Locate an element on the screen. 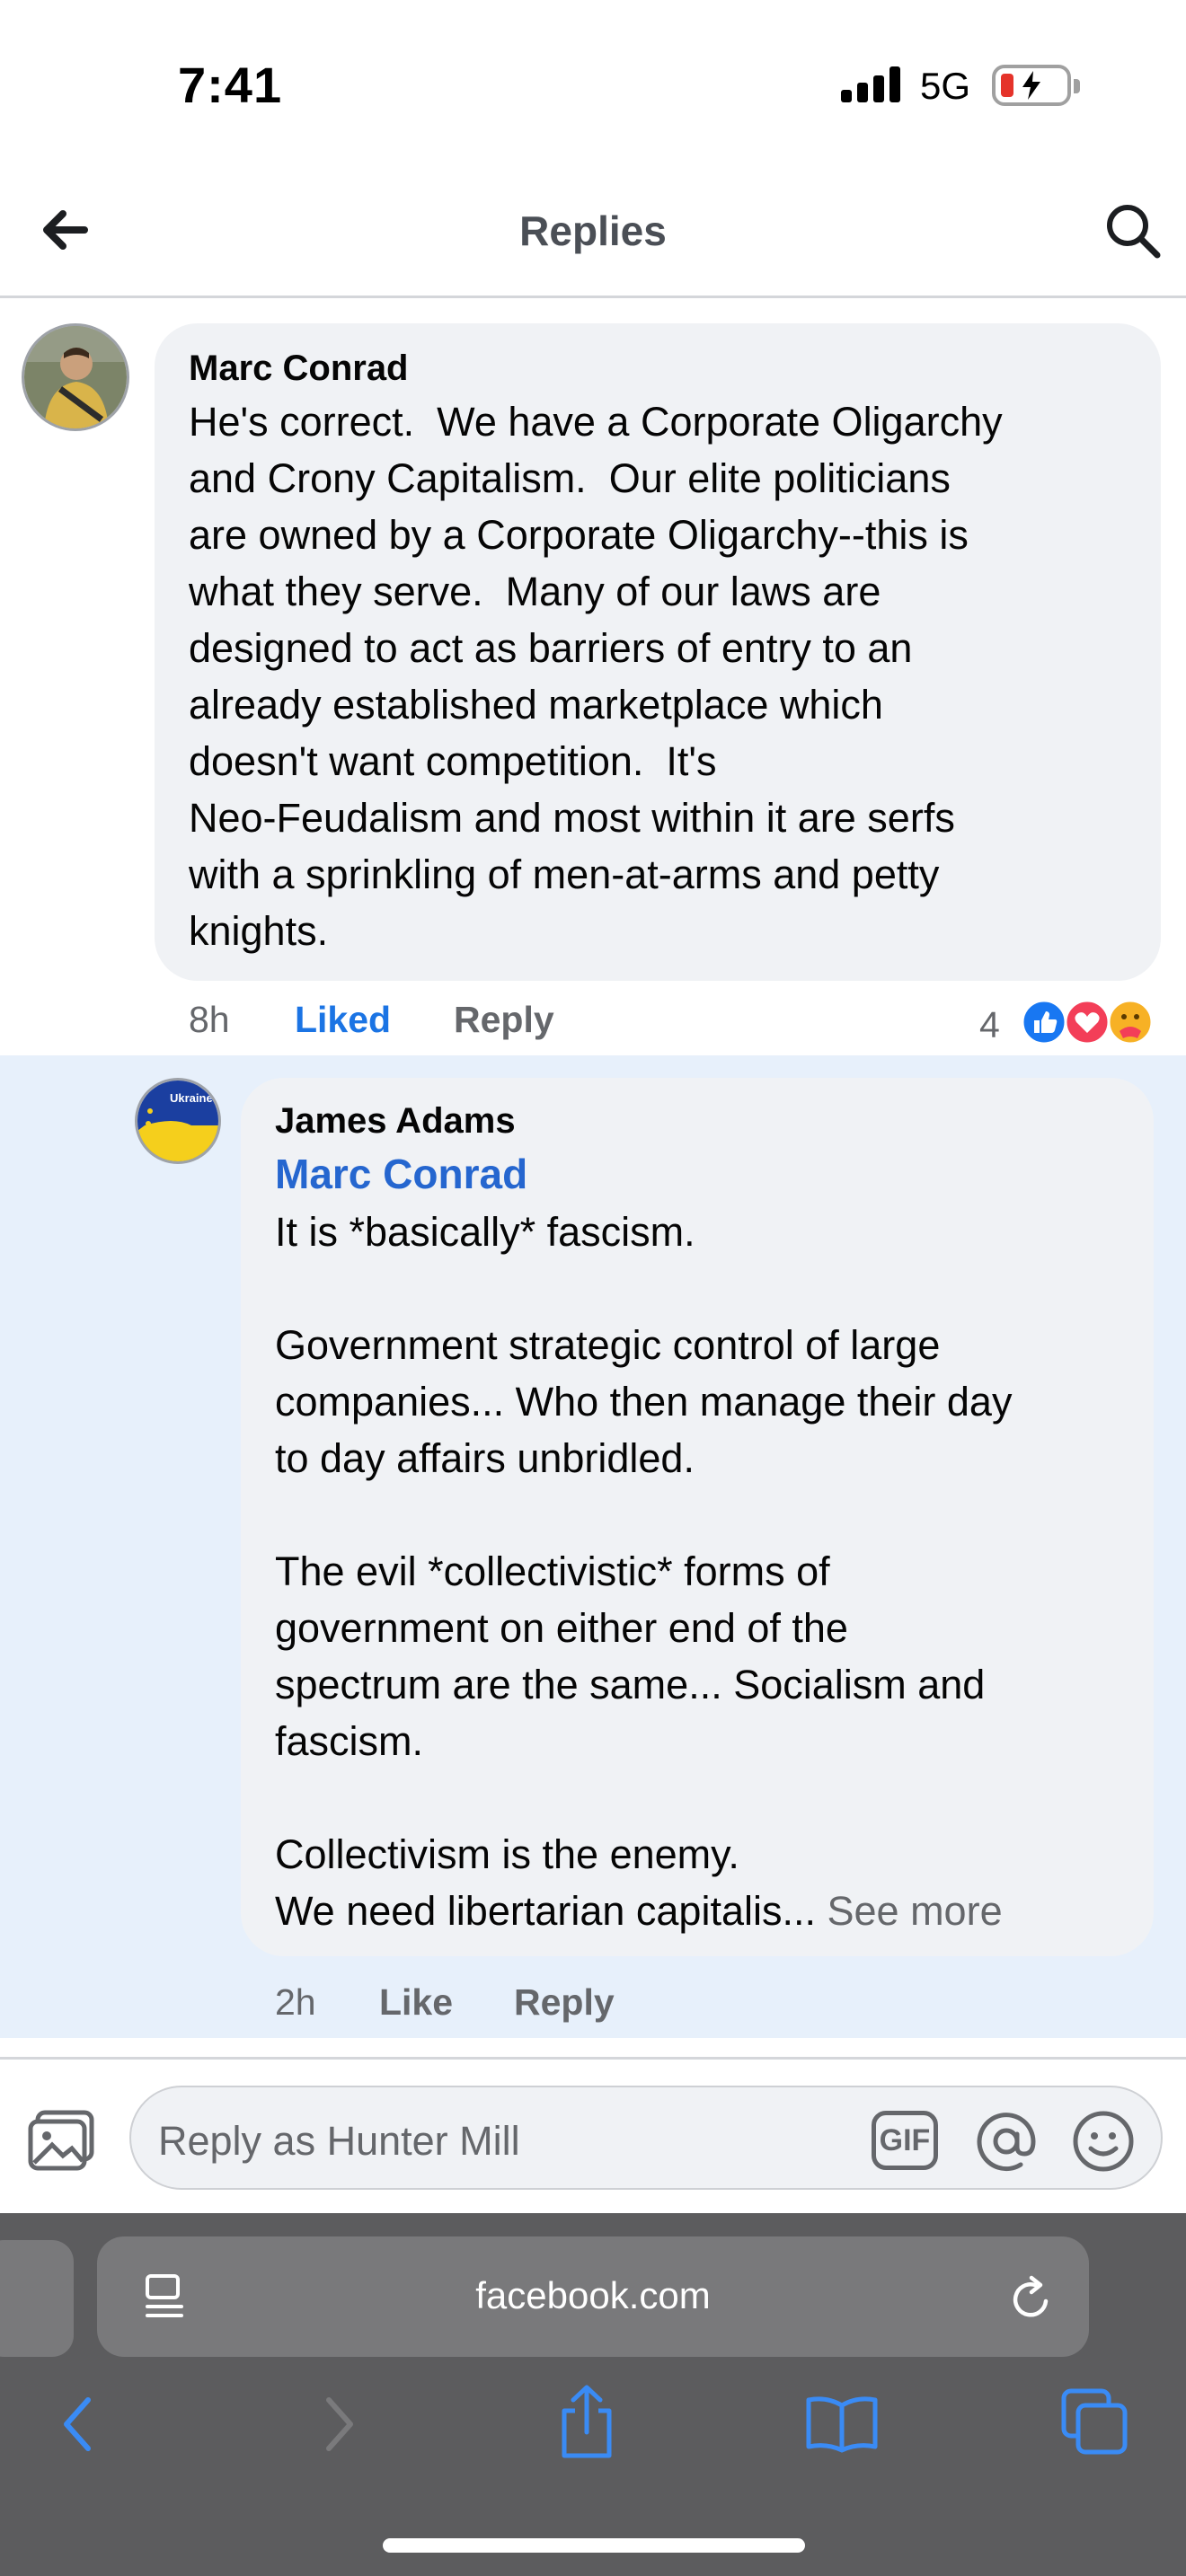  at-icon is located at coordinates (1006, 2142).